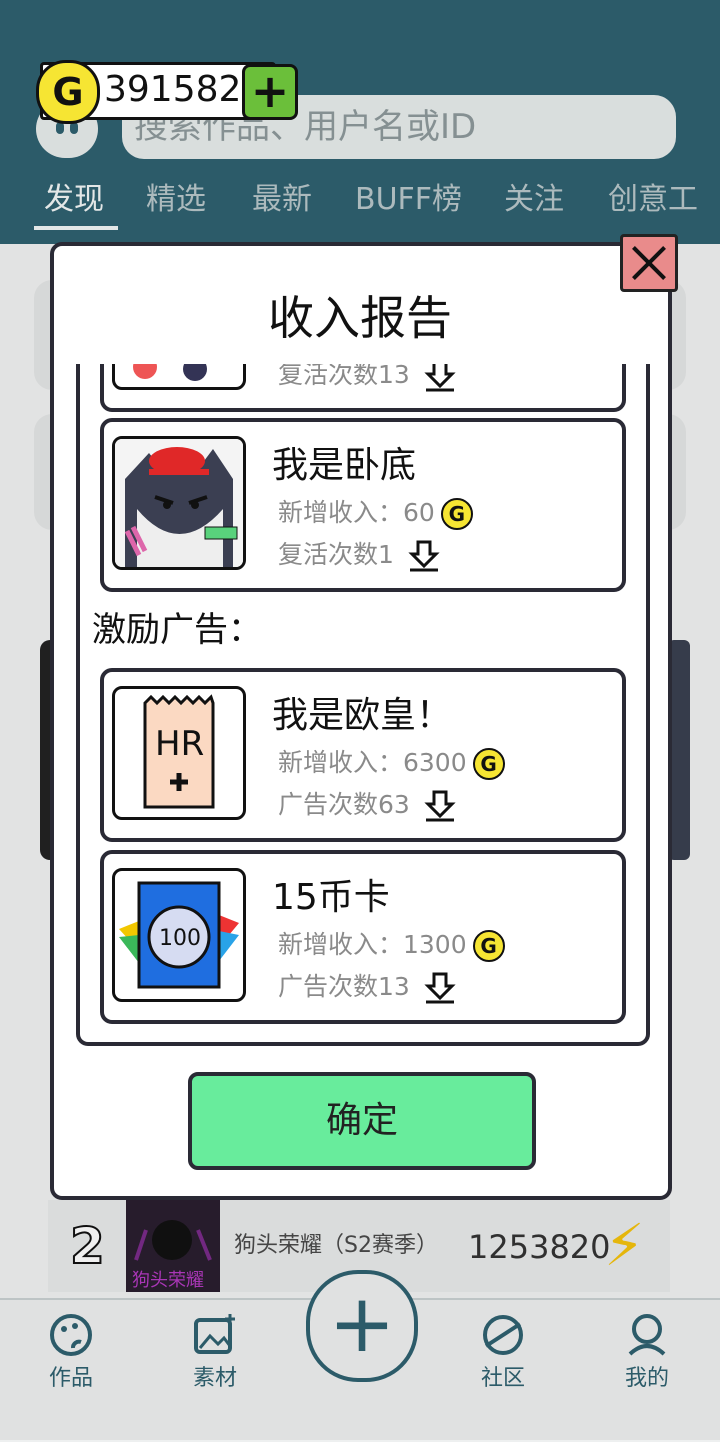 Image resolution: width=720 pixels, height=1442 pixels. What do you see at coordinates (367, 378) in the screenshot?
I see `item-count: 复活次数13` at bounding box center [367, 378].